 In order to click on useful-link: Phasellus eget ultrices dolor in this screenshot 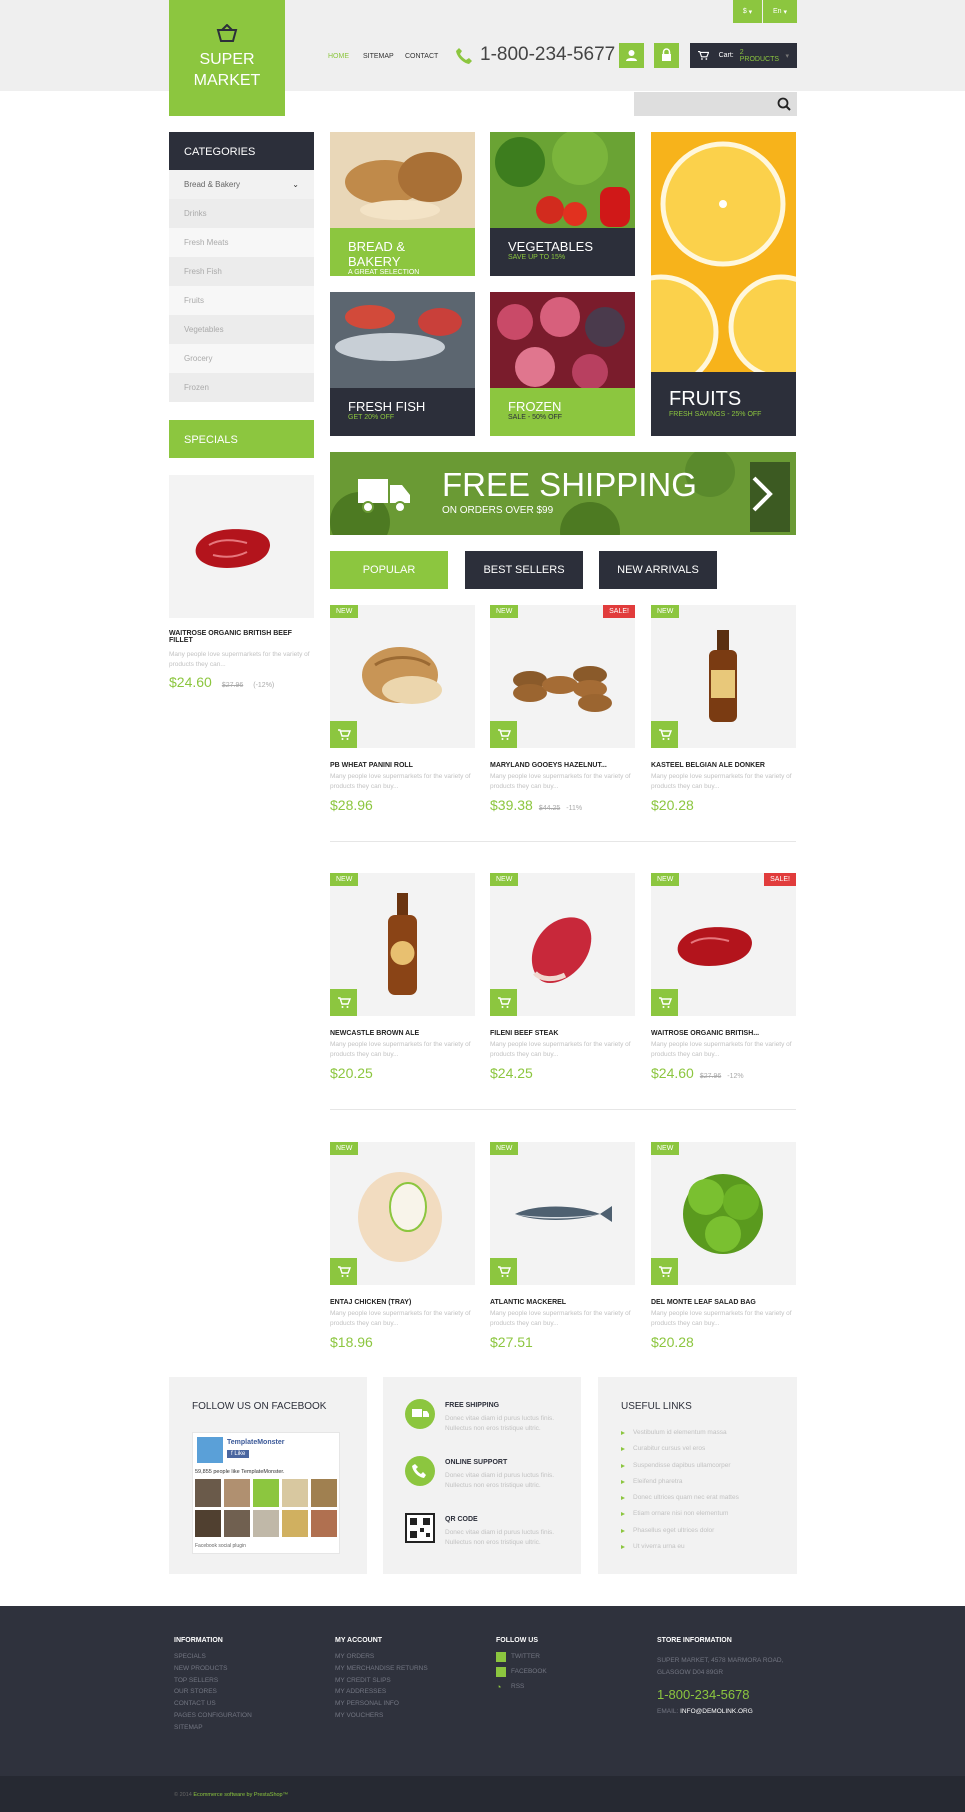, I will do `click(680, 1535)`.